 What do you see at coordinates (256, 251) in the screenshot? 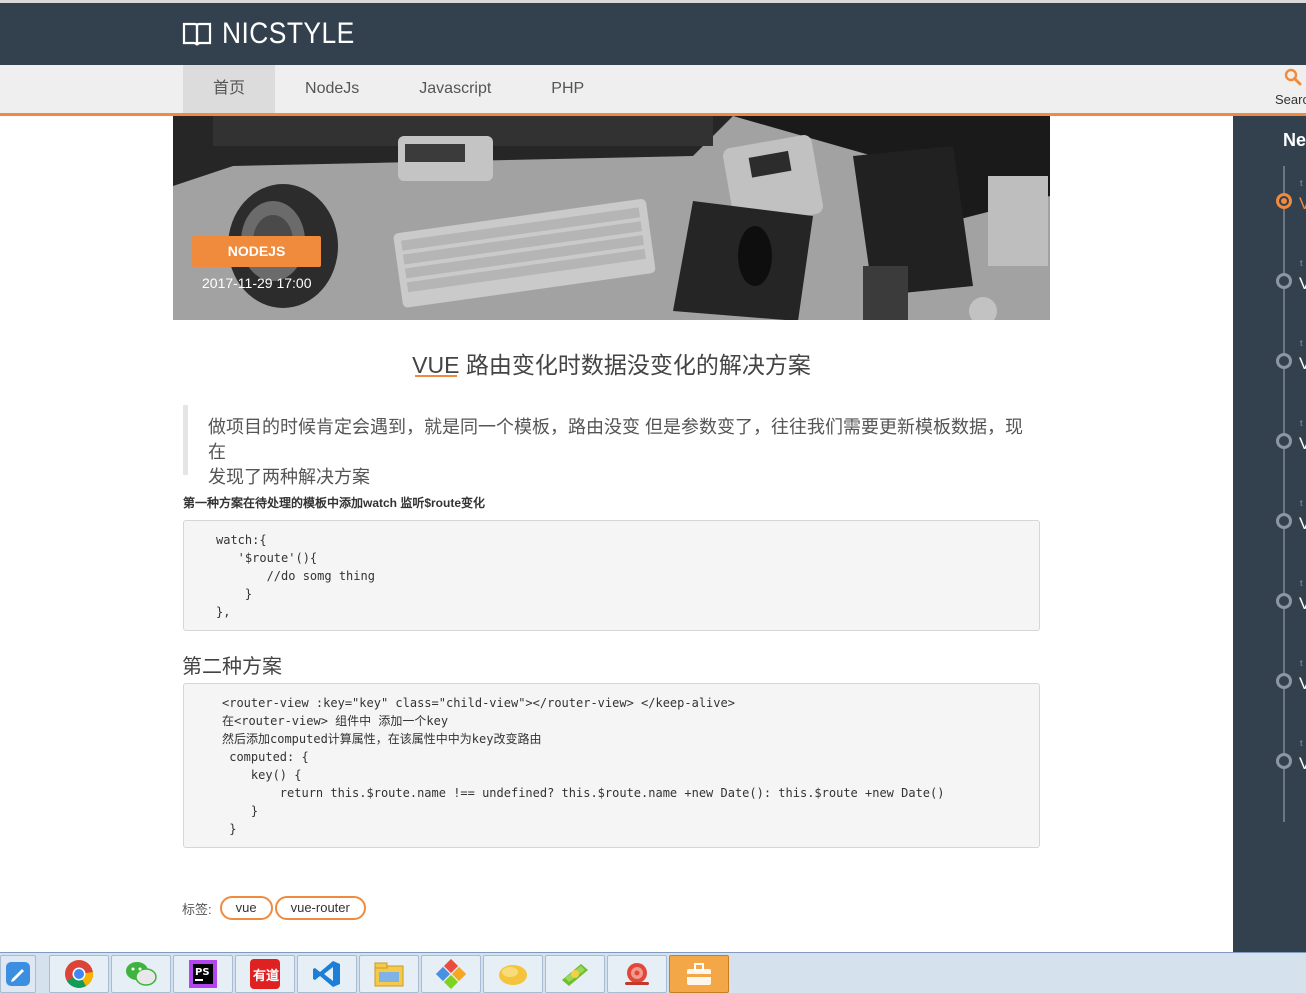
I see `category-badge: NODEJS` at bounding box center [256, 251].